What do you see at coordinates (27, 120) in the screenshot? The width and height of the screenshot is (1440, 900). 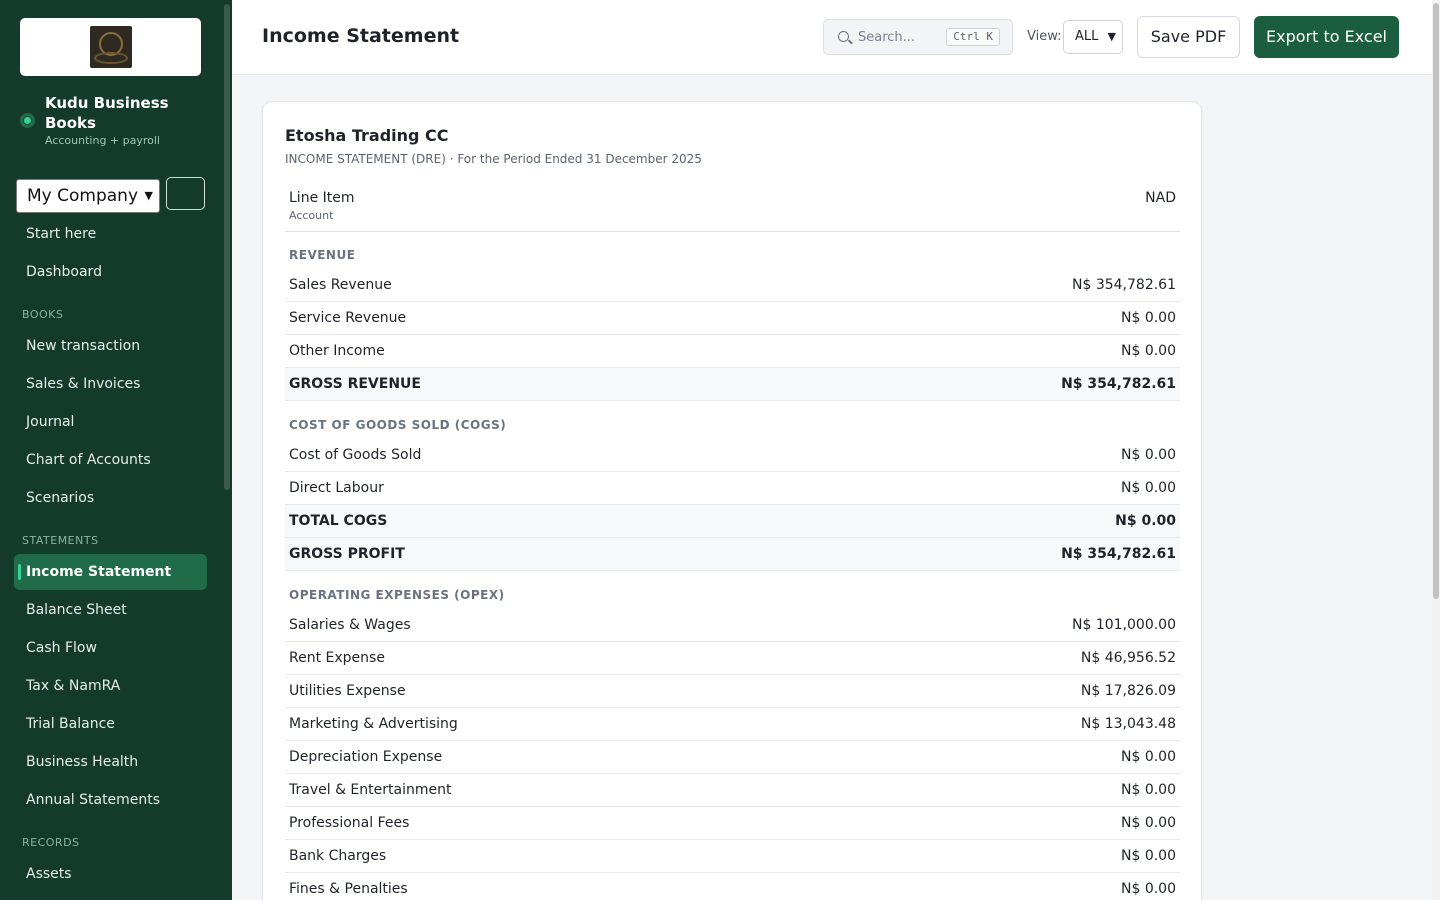 I see `status-dot-icon` at bounding box center [27, 120].